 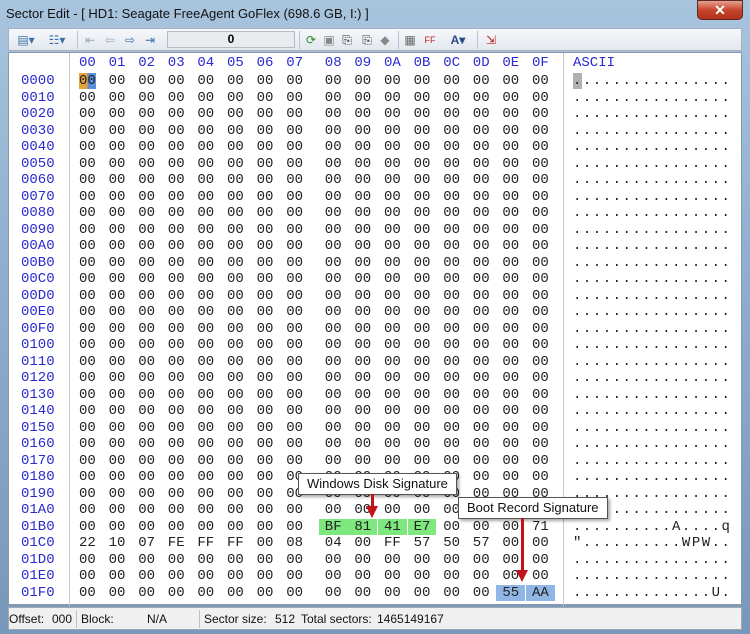 I want to click on close-button: ✕, so click(x=720, y=10).